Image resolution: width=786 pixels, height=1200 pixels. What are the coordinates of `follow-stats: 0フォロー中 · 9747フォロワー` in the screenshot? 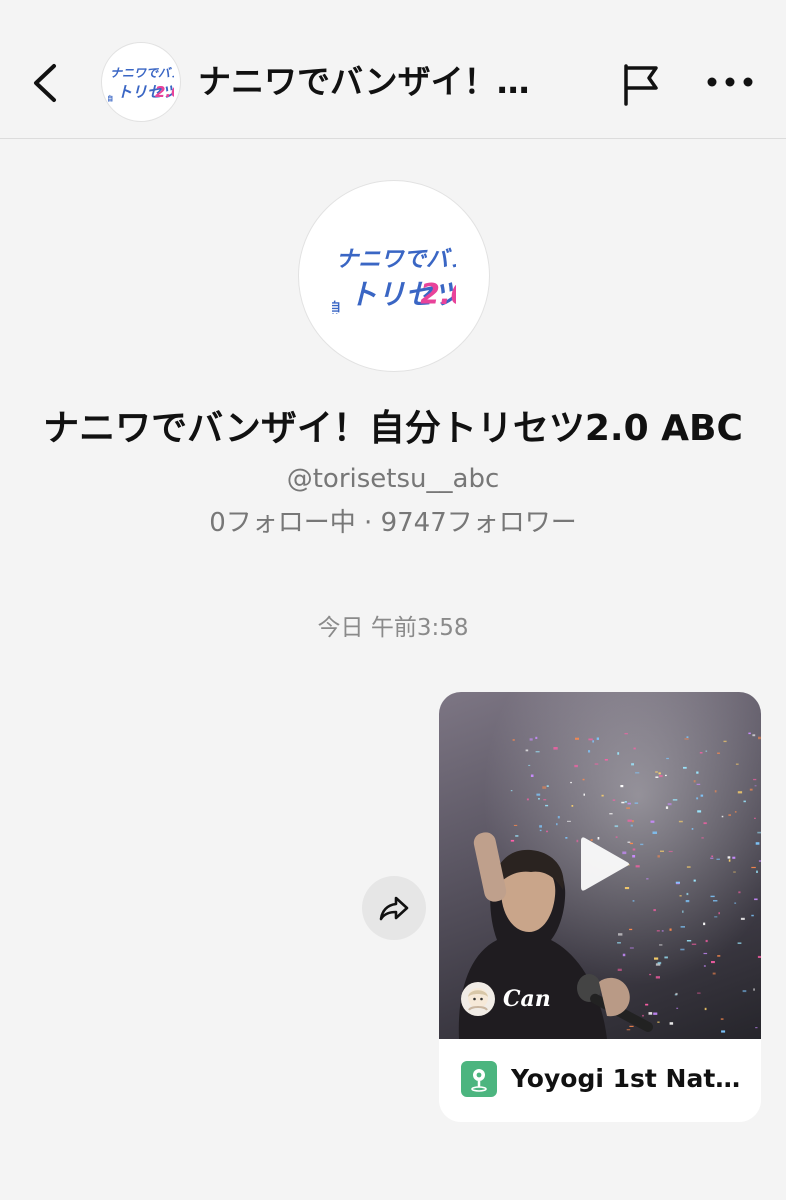 It's located at (393, 523).